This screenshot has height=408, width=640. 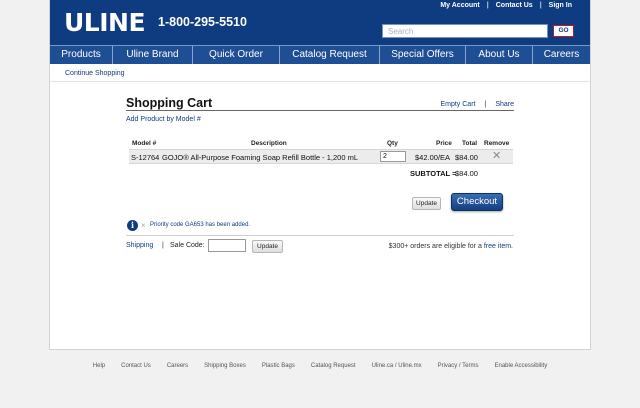 What do you see at coordinates (514, 5) in the screenshot?
I see `contact-us-link: Contact Us` at bounding box center [514, 5].